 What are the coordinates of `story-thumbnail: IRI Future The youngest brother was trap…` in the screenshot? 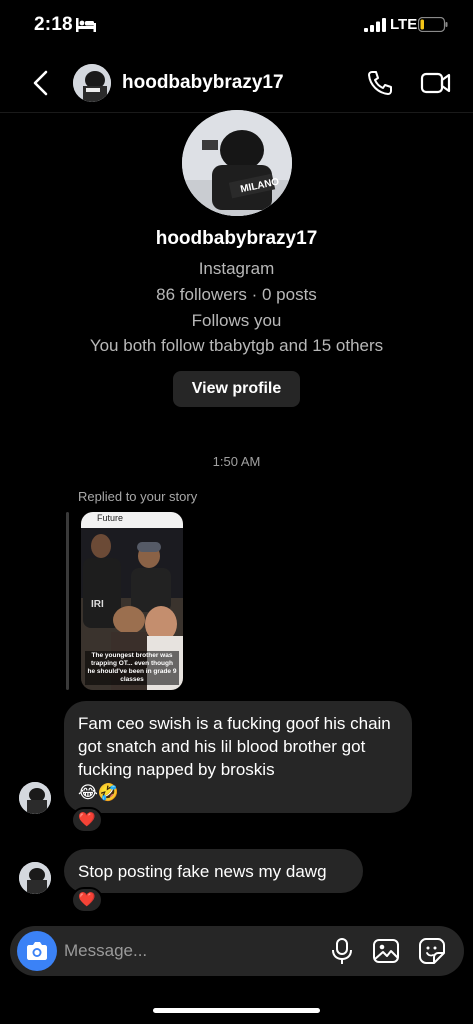 It's located at (132, 601).